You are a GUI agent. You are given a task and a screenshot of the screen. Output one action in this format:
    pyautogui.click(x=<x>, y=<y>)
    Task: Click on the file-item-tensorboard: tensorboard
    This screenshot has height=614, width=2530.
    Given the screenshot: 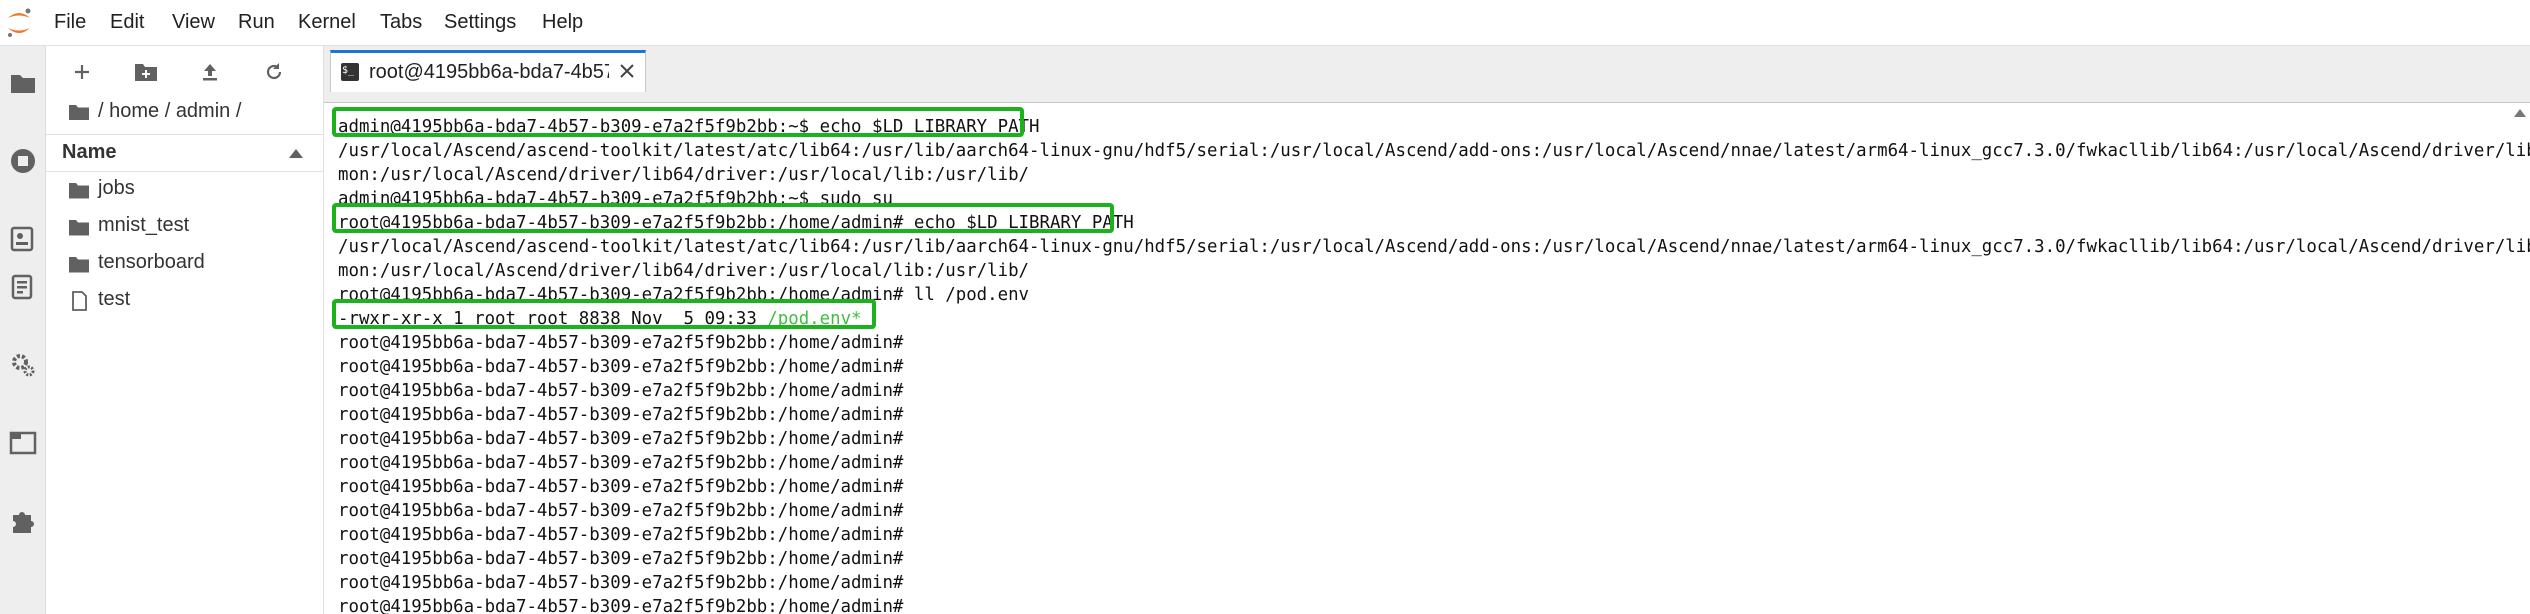 What is the action you would take?
    pyautogui.click(x=184, y=264)
    